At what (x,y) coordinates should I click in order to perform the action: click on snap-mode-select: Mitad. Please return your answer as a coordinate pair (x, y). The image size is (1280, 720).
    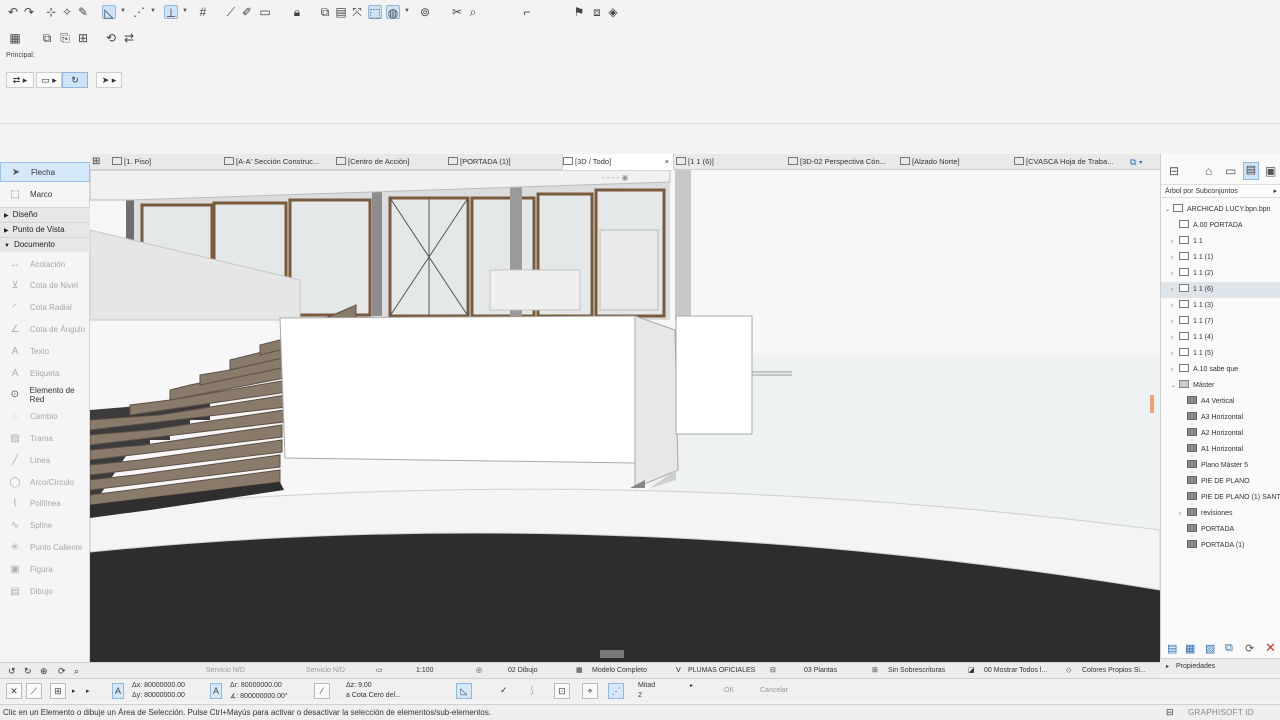
    Looking at the image, I should click on (646, 685).